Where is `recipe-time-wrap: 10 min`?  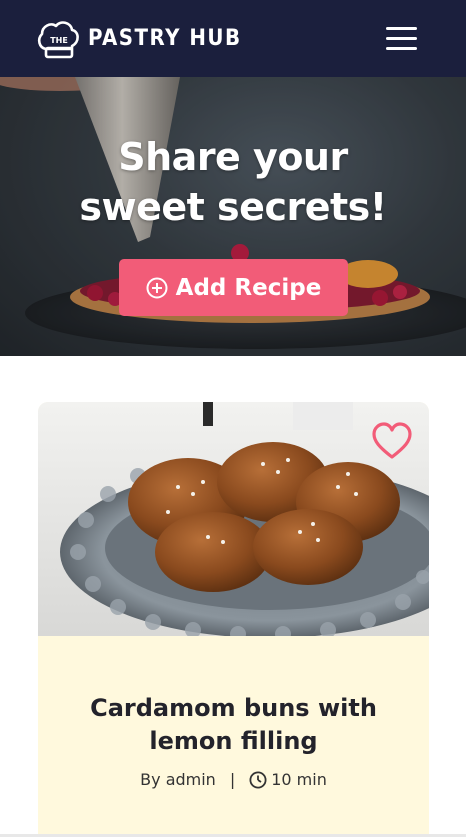
recipe-time-wrap: 10 min is located at coordinates (288, 779).